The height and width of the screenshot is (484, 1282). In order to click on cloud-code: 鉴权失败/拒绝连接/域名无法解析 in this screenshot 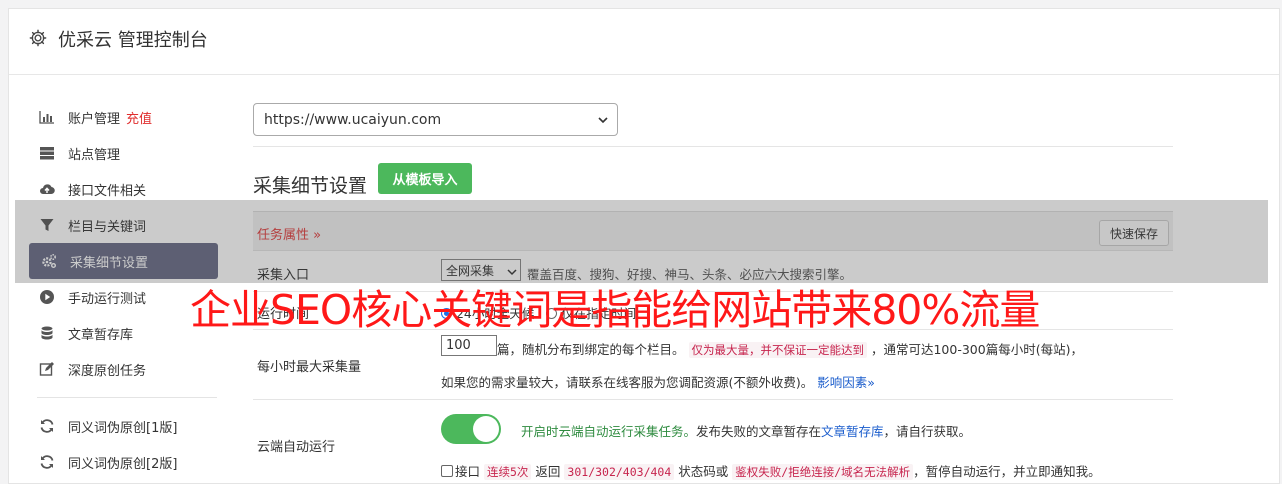, I will do `click(823, 472)`.